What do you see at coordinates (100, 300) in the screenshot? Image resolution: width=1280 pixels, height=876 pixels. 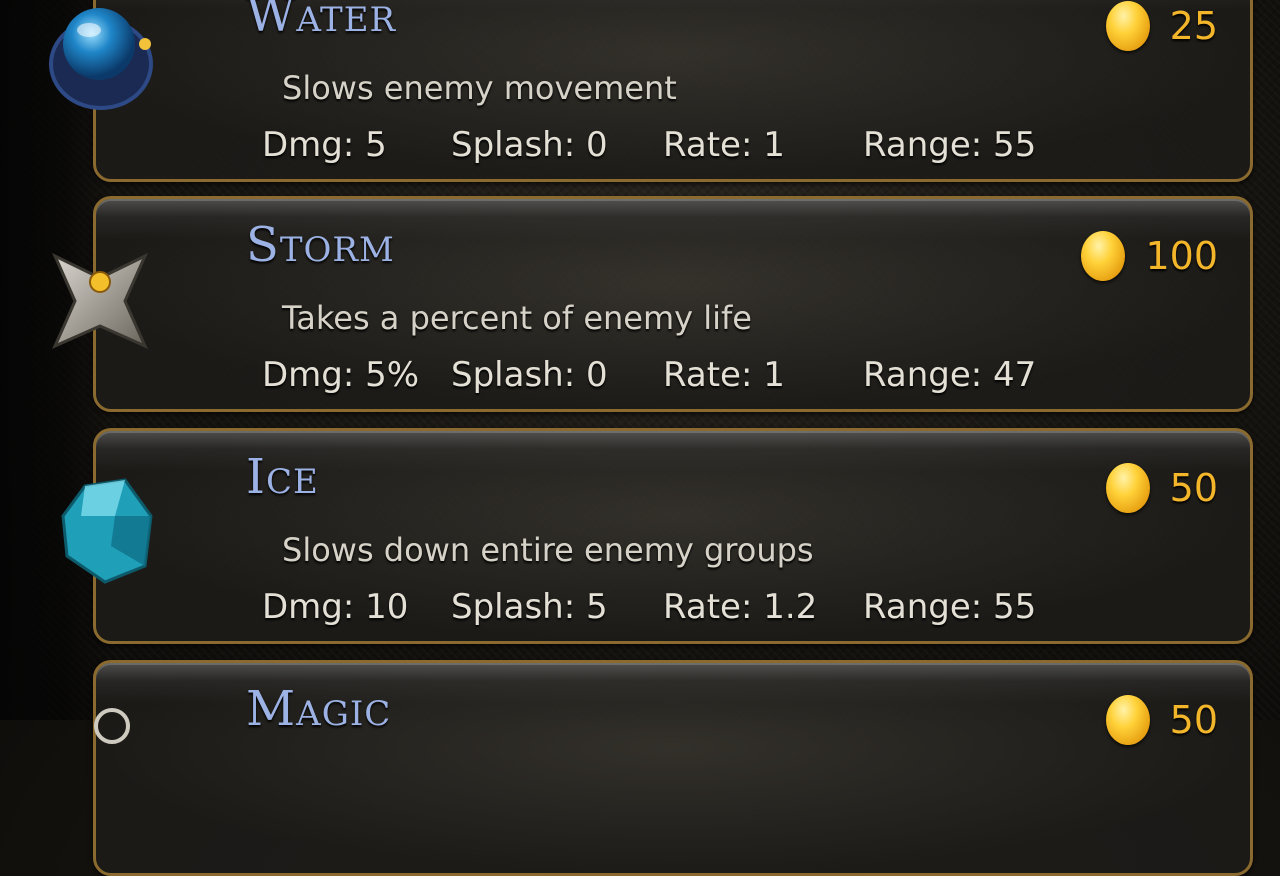 I see `storm-shuriken-icon` at bounding box center [100, 300].